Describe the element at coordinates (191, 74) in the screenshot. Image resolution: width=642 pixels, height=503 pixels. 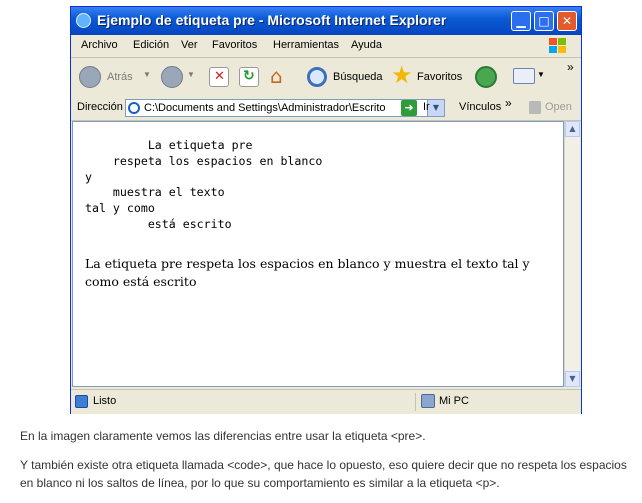
I see `forward-dropdown-icon: ▼` at that location.